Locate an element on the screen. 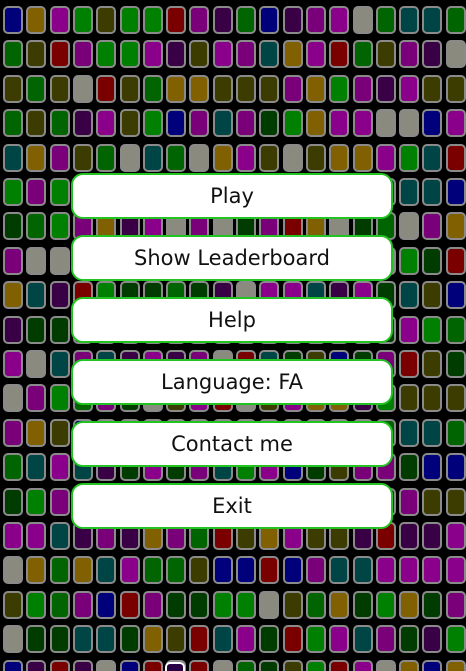 Image resolution: width=466 pixels, height=671 pixels. language-button: Language: FA is located at coordinates (232, 382).